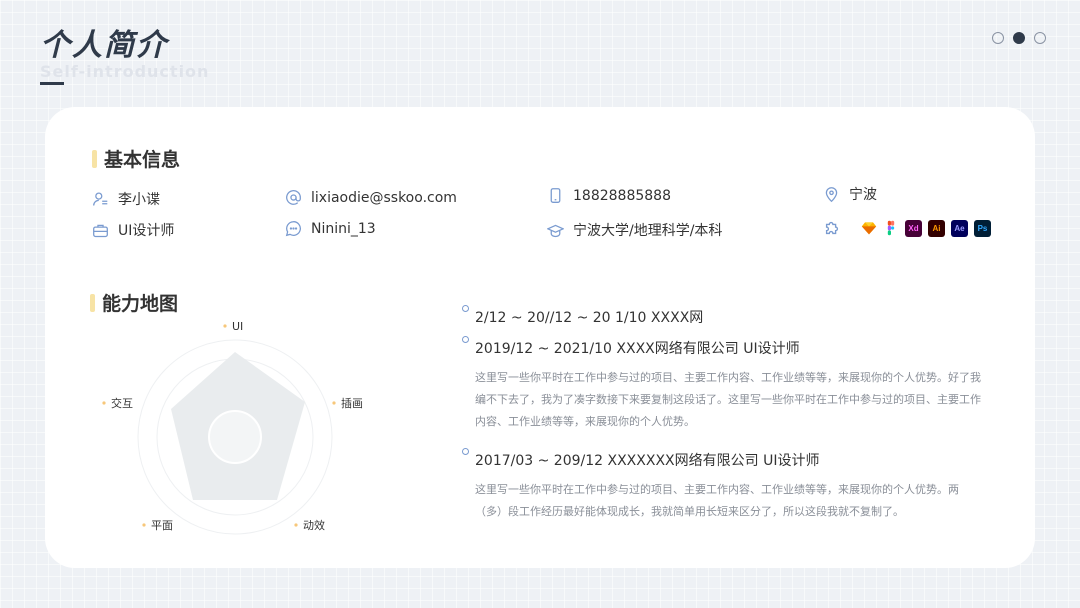 This screenshot has height=608, width=1080. I want to click on photoshop-icon: Ps, so click(982, 228).